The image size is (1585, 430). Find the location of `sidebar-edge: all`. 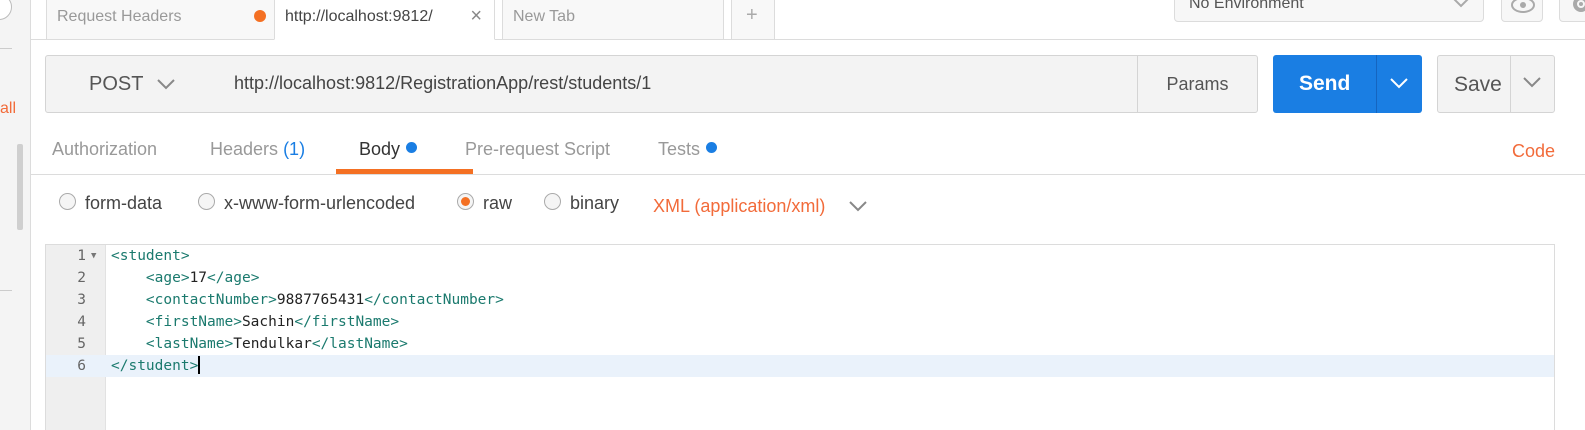

sidebar-edge: all is located at coordinates (15, 215).